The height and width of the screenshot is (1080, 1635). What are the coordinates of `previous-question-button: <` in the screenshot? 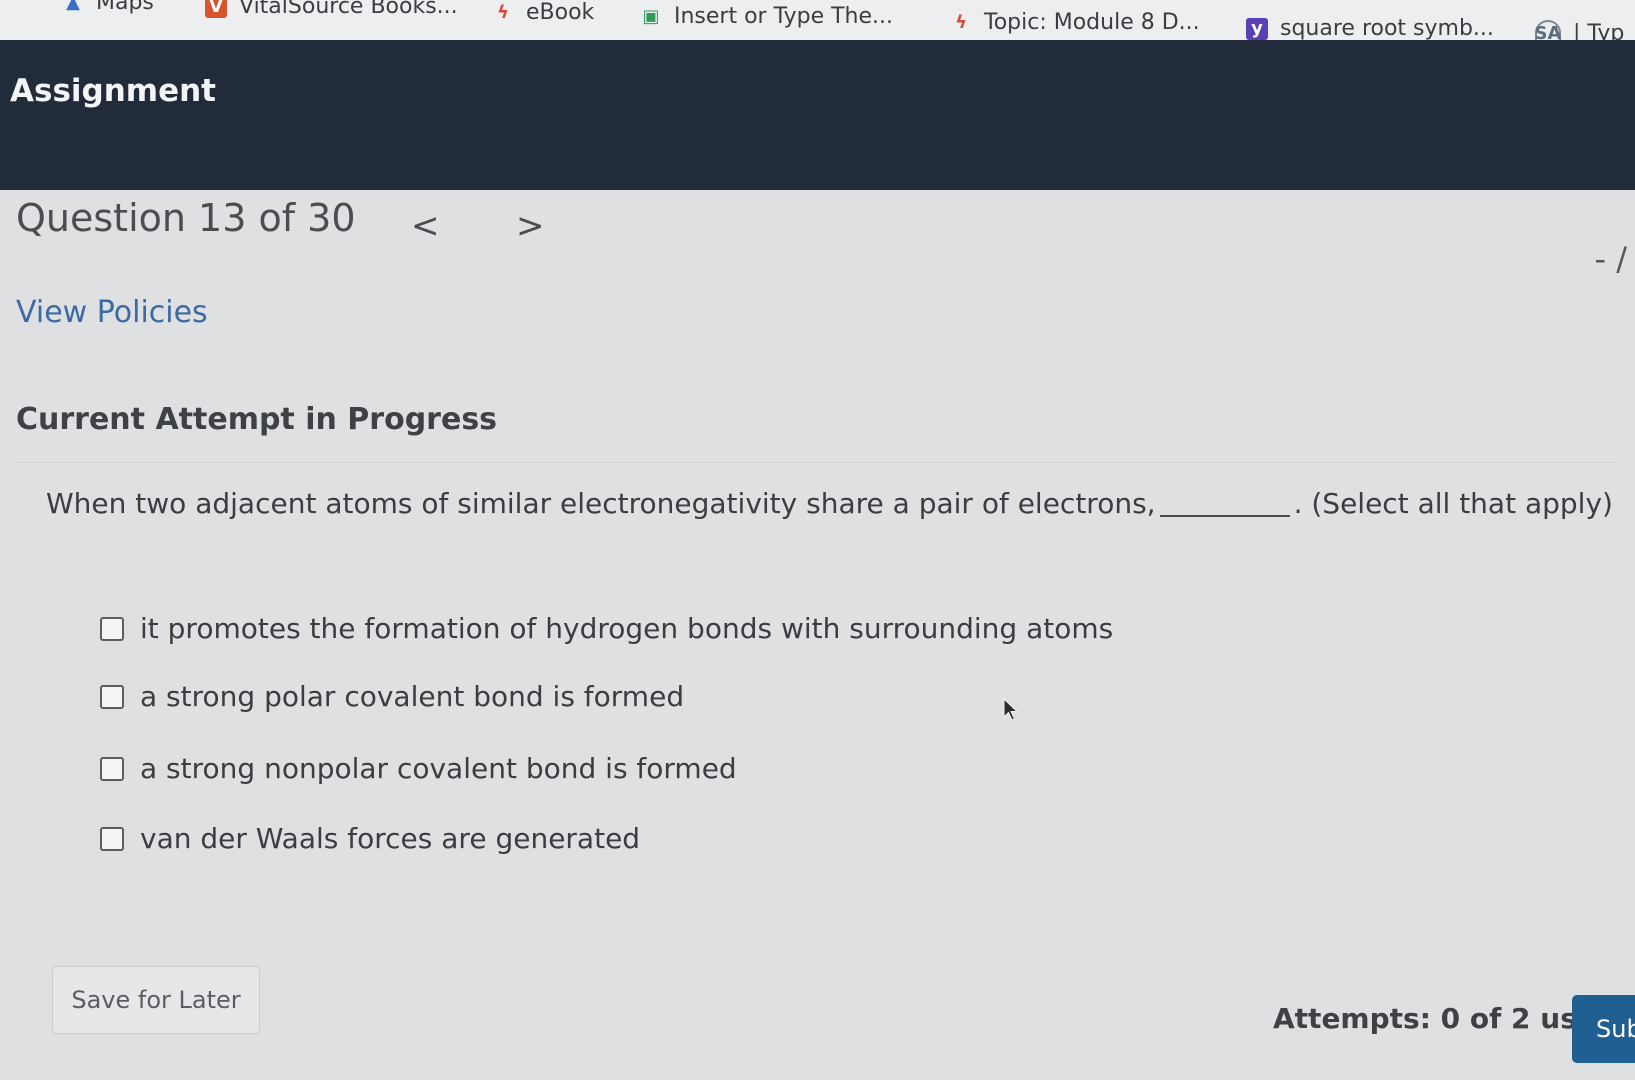 It's located at (425, 226).